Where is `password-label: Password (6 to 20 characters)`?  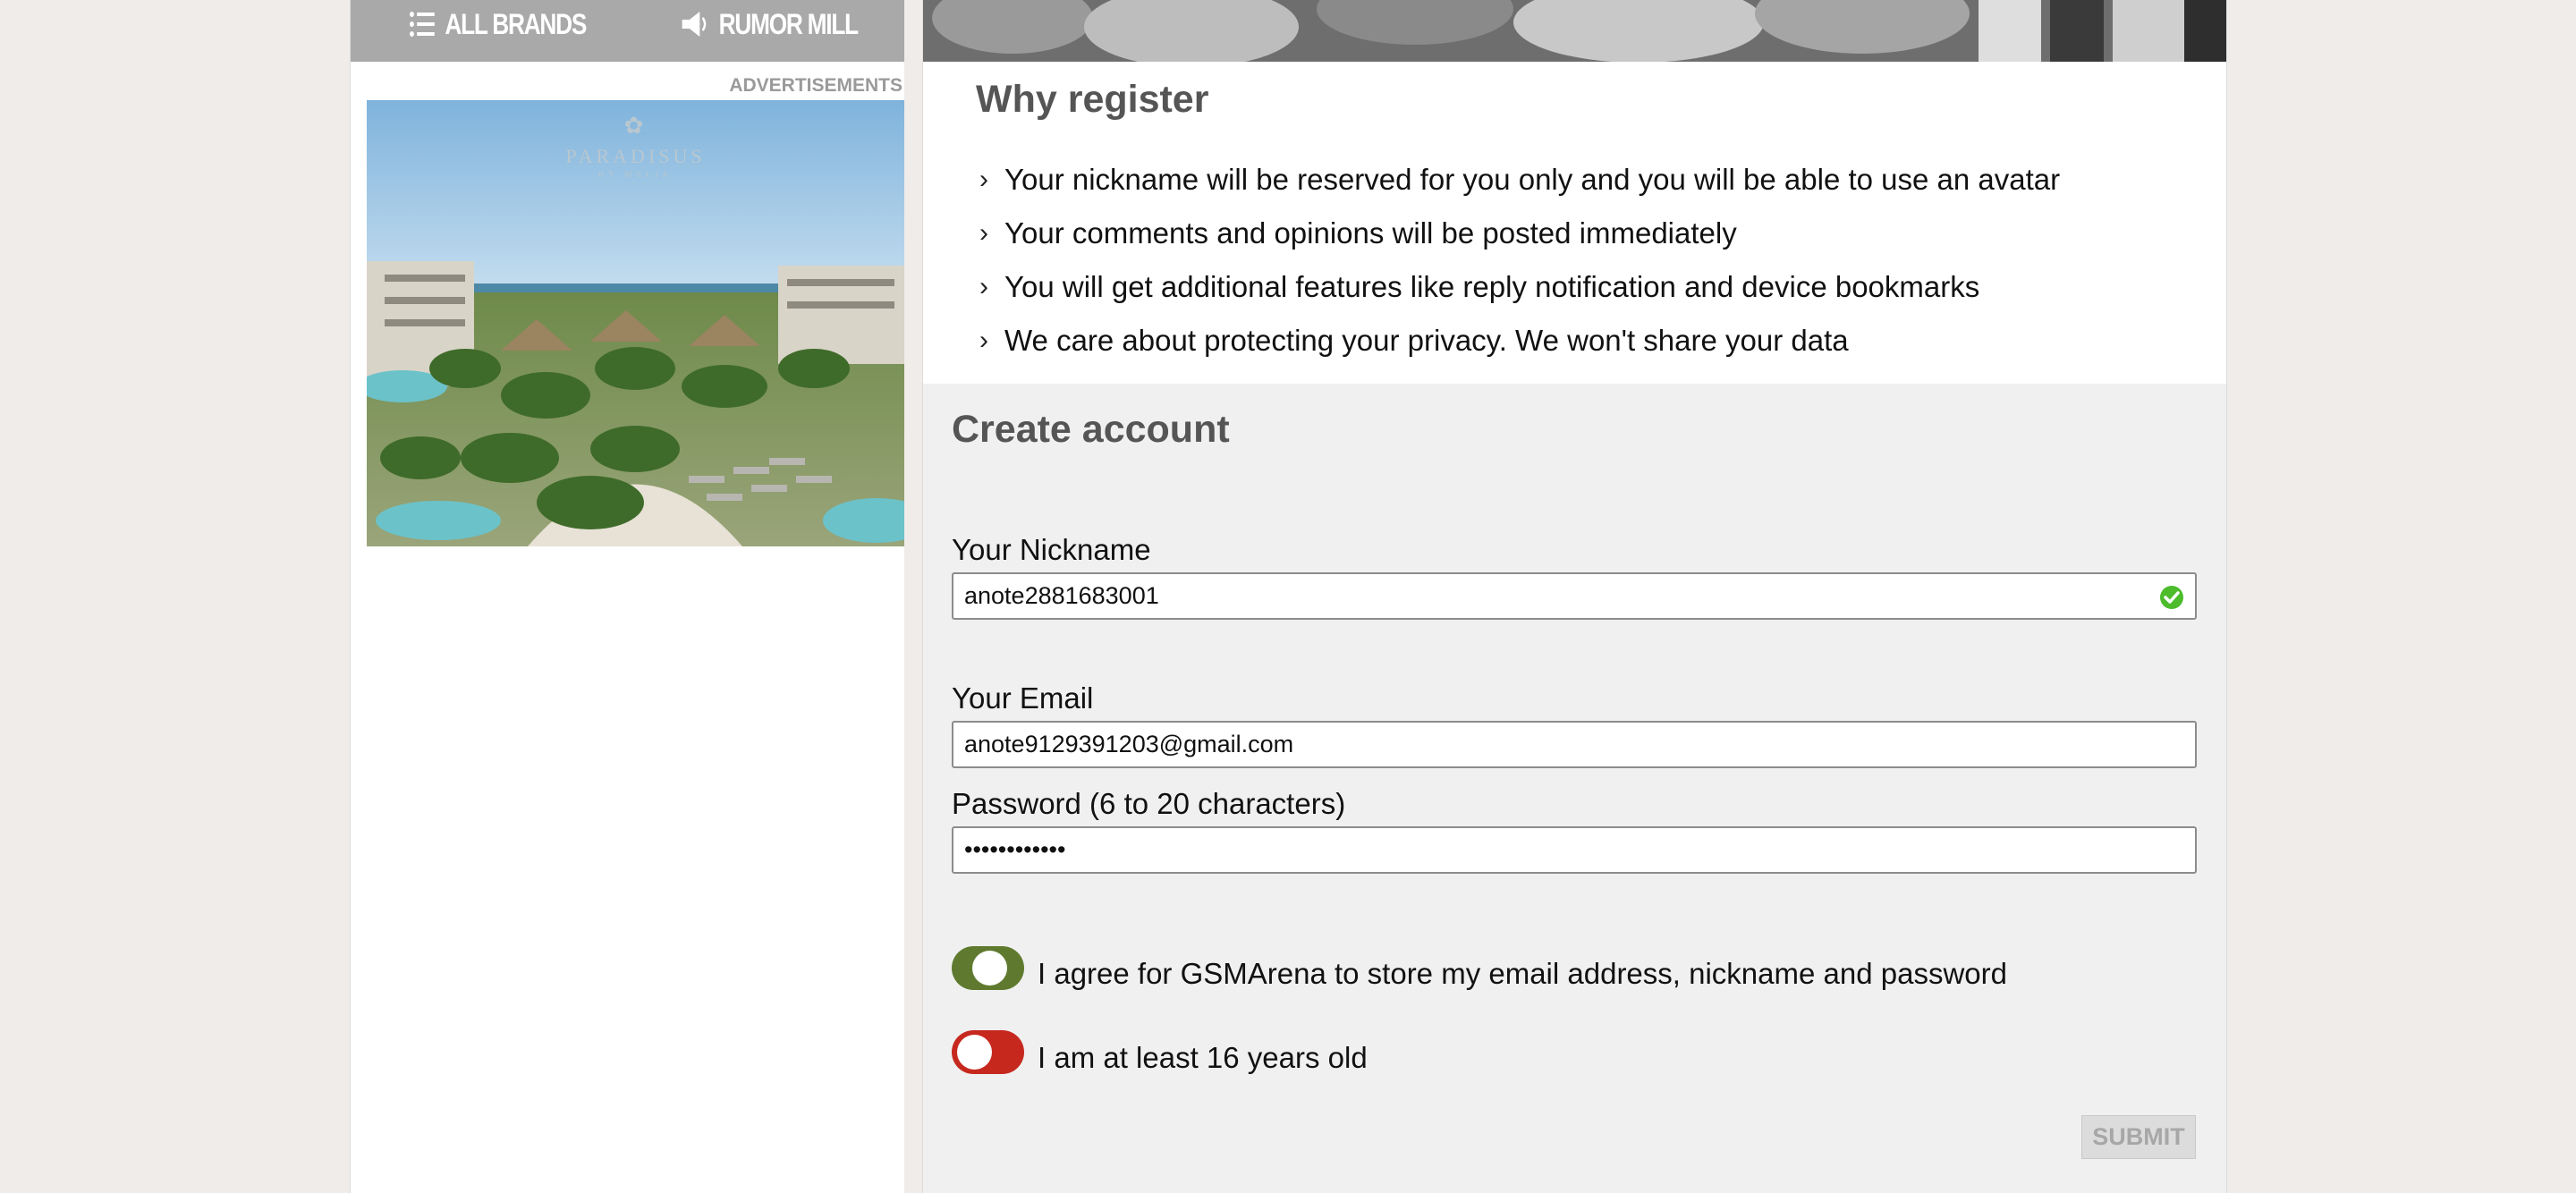 password-label: Password (6 to 20 characters) is located at coordinates (1149, 803).